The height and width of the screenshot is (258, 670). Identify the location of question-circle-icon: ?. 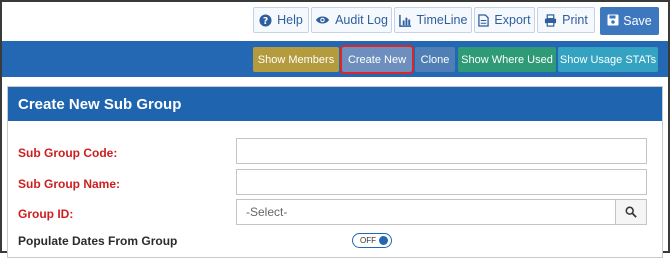
(265, 20).